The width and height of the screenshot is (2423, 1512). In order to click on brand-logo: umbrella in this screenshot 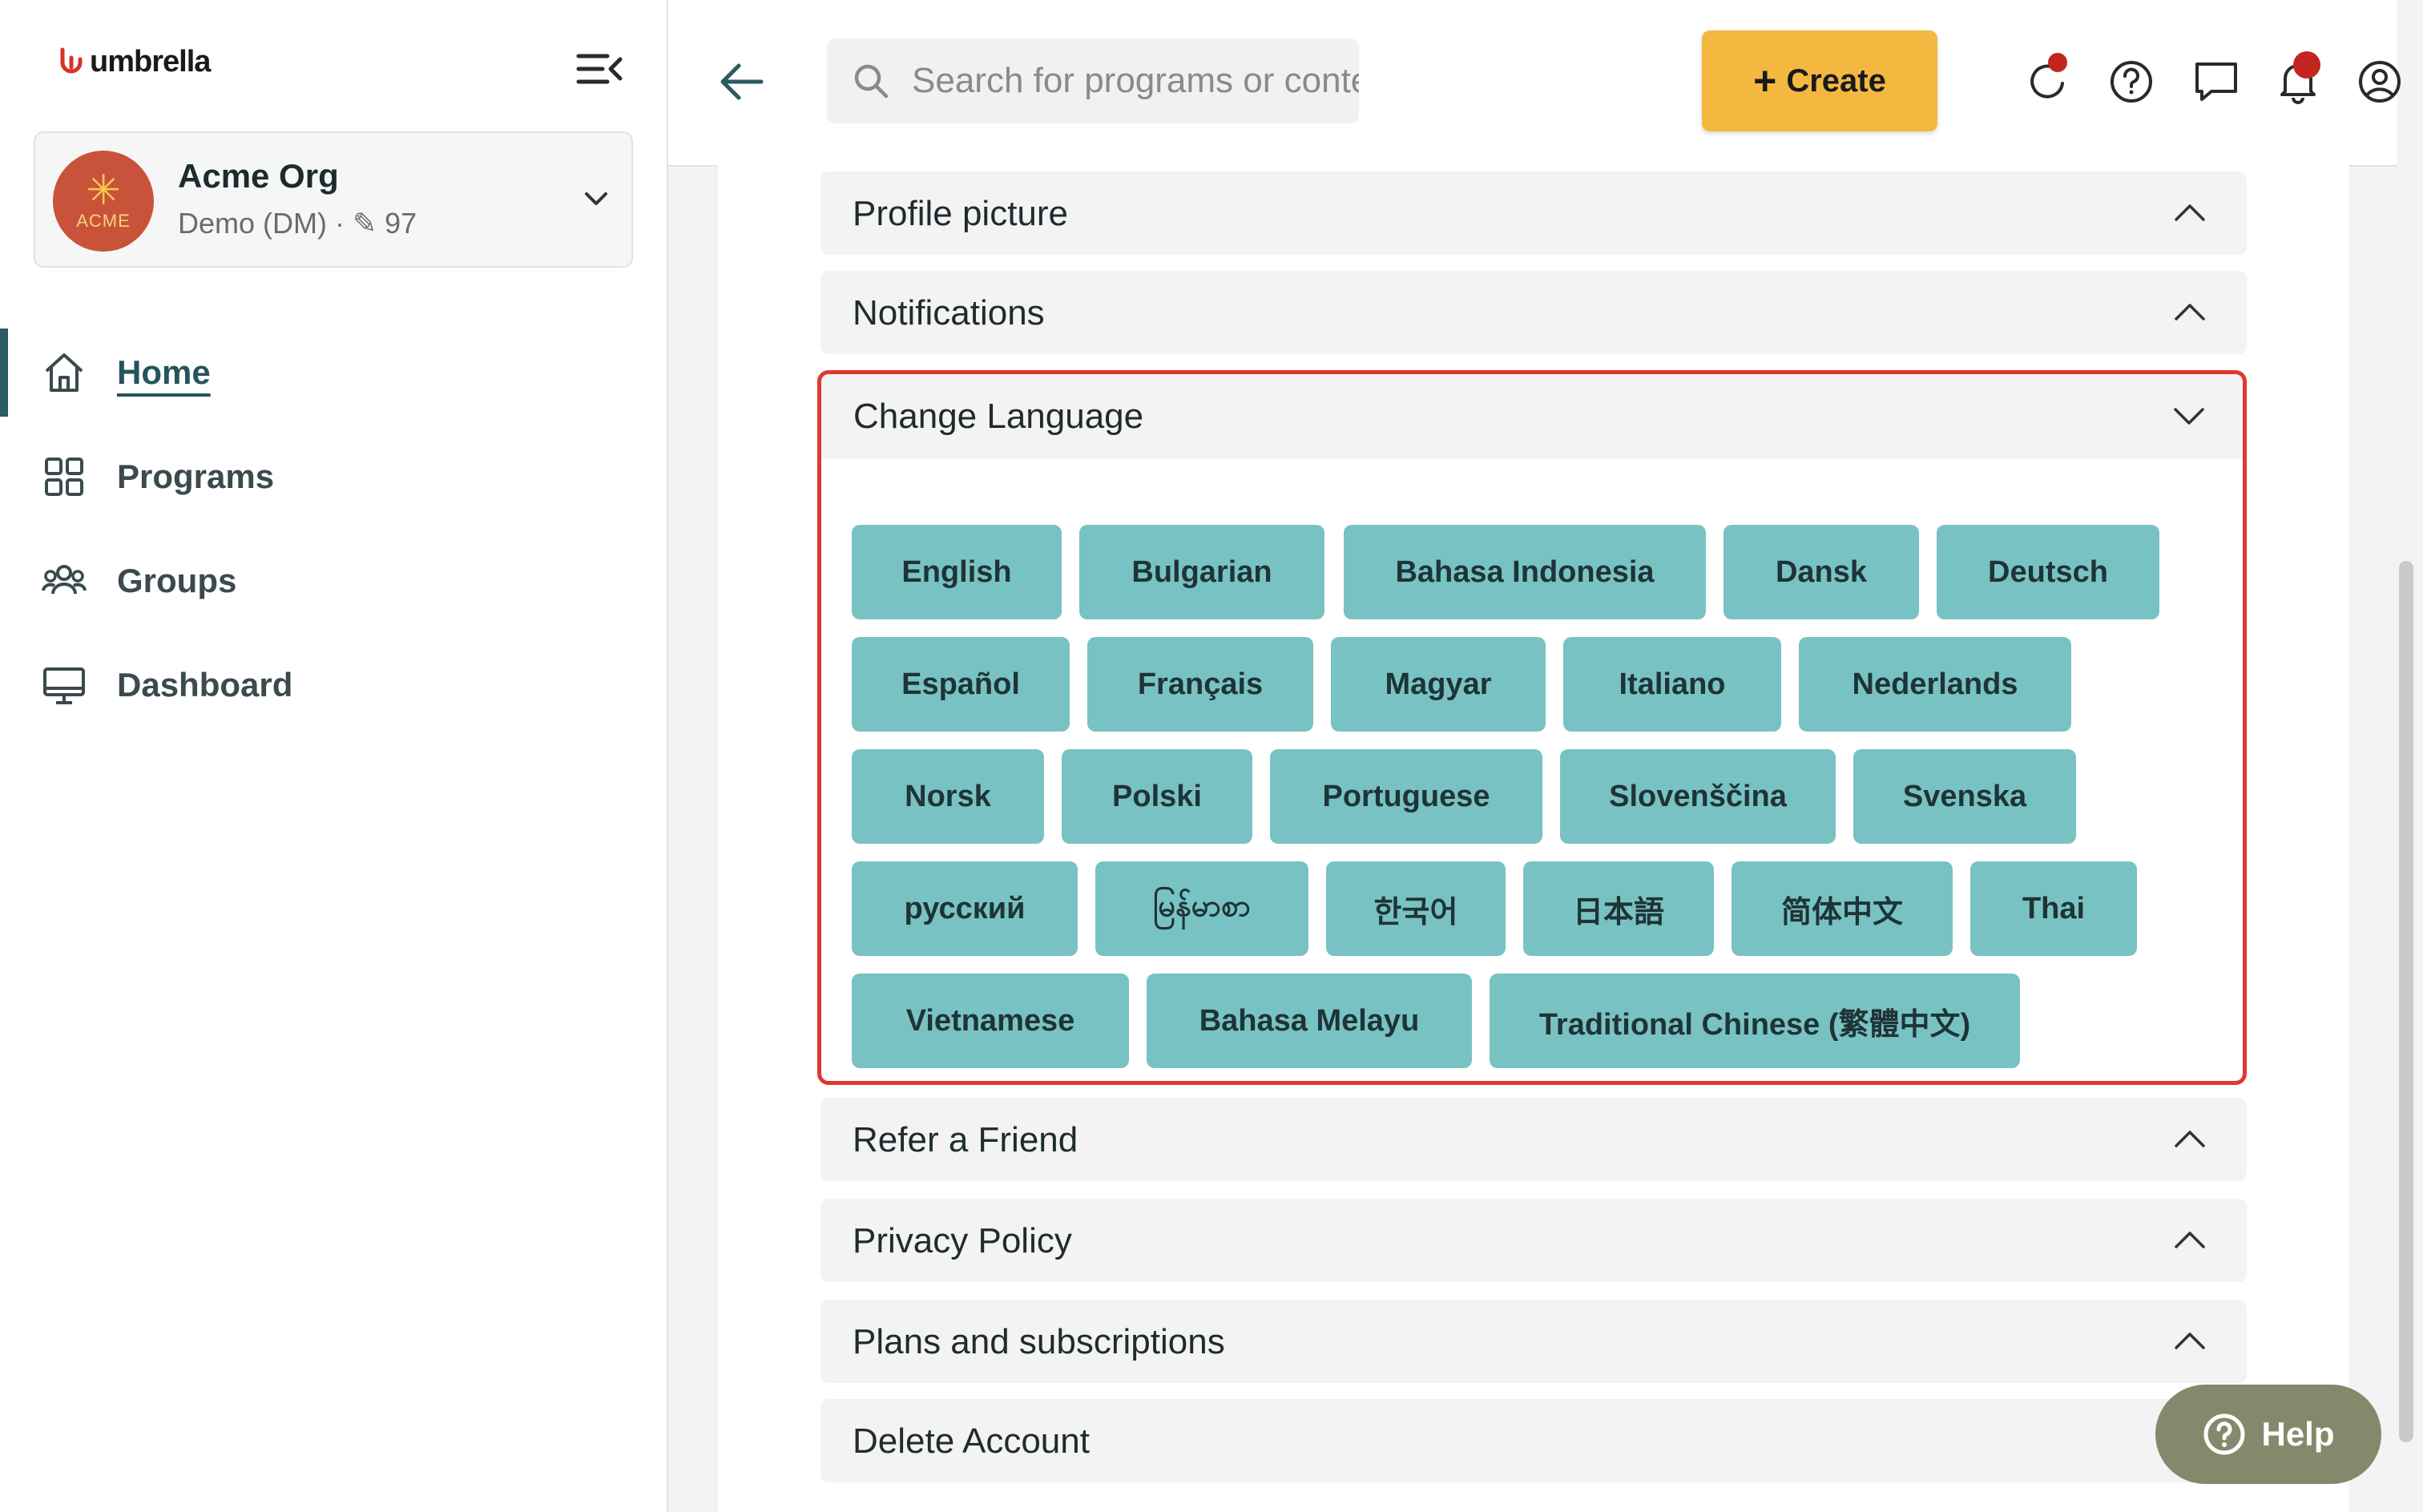, I will do `click(134, 62)`.